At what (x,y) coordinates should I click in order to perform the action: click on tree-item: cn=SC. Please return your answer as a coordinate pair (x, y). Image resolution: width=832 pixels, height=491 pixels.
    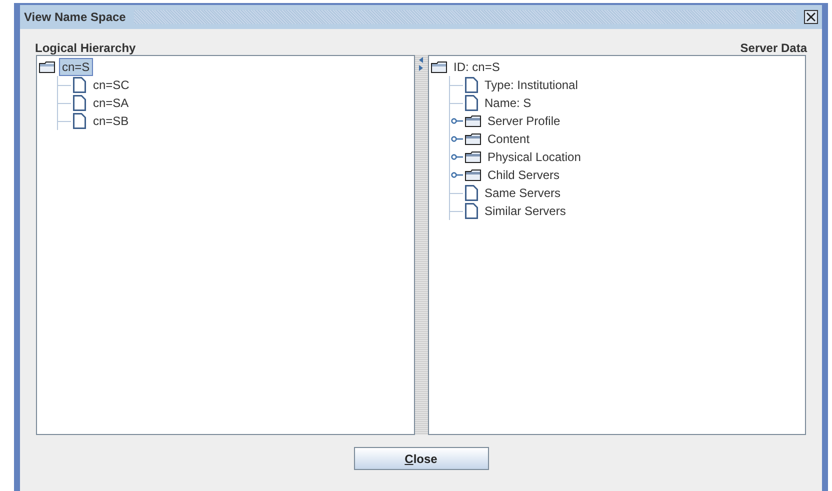
    Looking at the image, I should click on (111, 85).